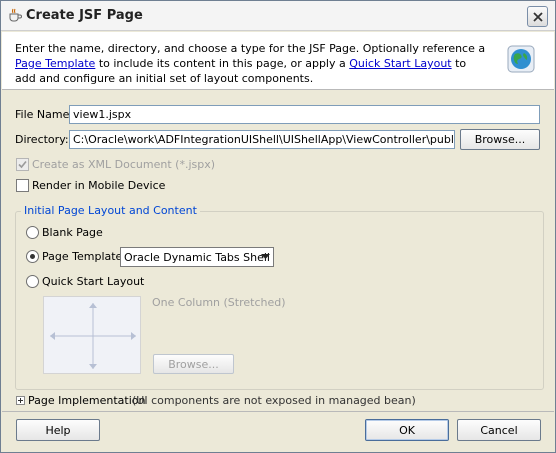  What do you see at coordinates (304, 114) in the screenshot?
I see `file-name-input: view1.jspx` at bounding box center [304, 114].